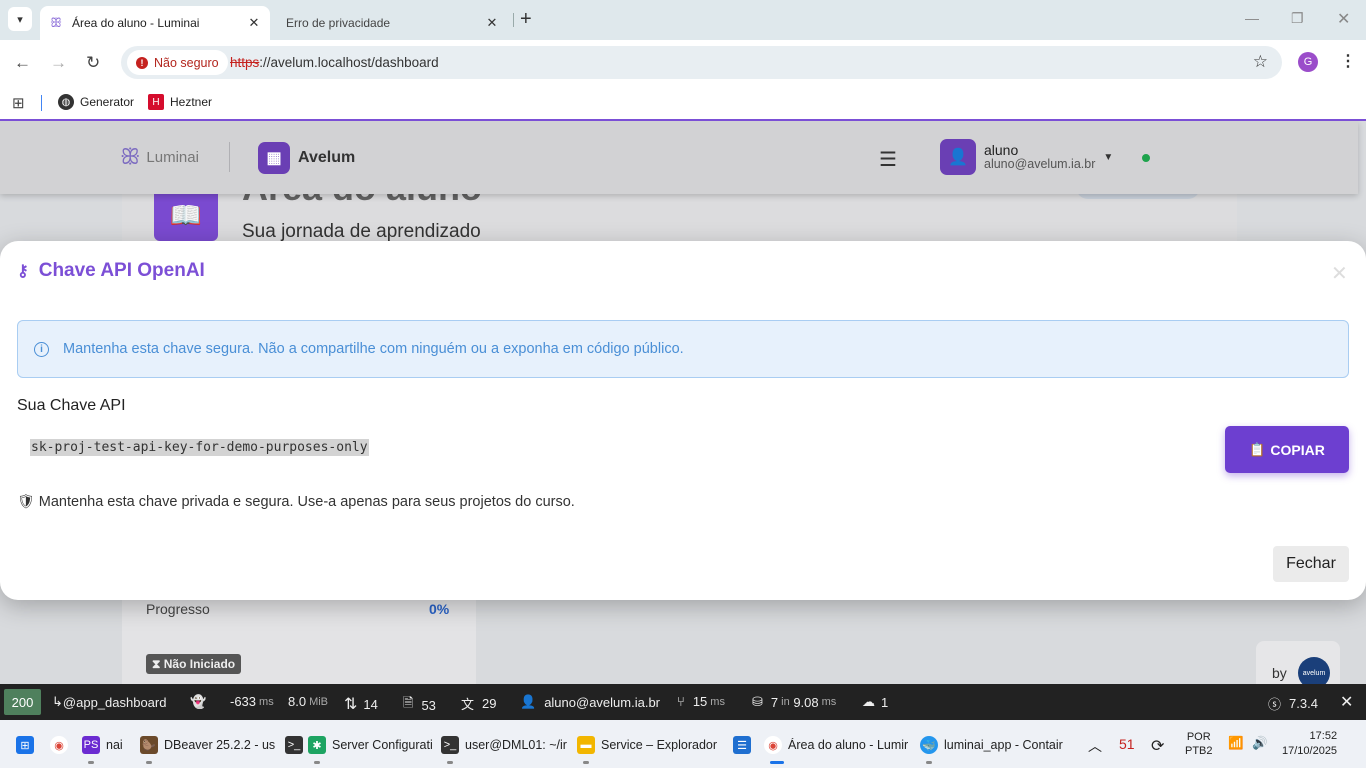  I want to click on caret-down-icon: ▼, so click(1108, 157).